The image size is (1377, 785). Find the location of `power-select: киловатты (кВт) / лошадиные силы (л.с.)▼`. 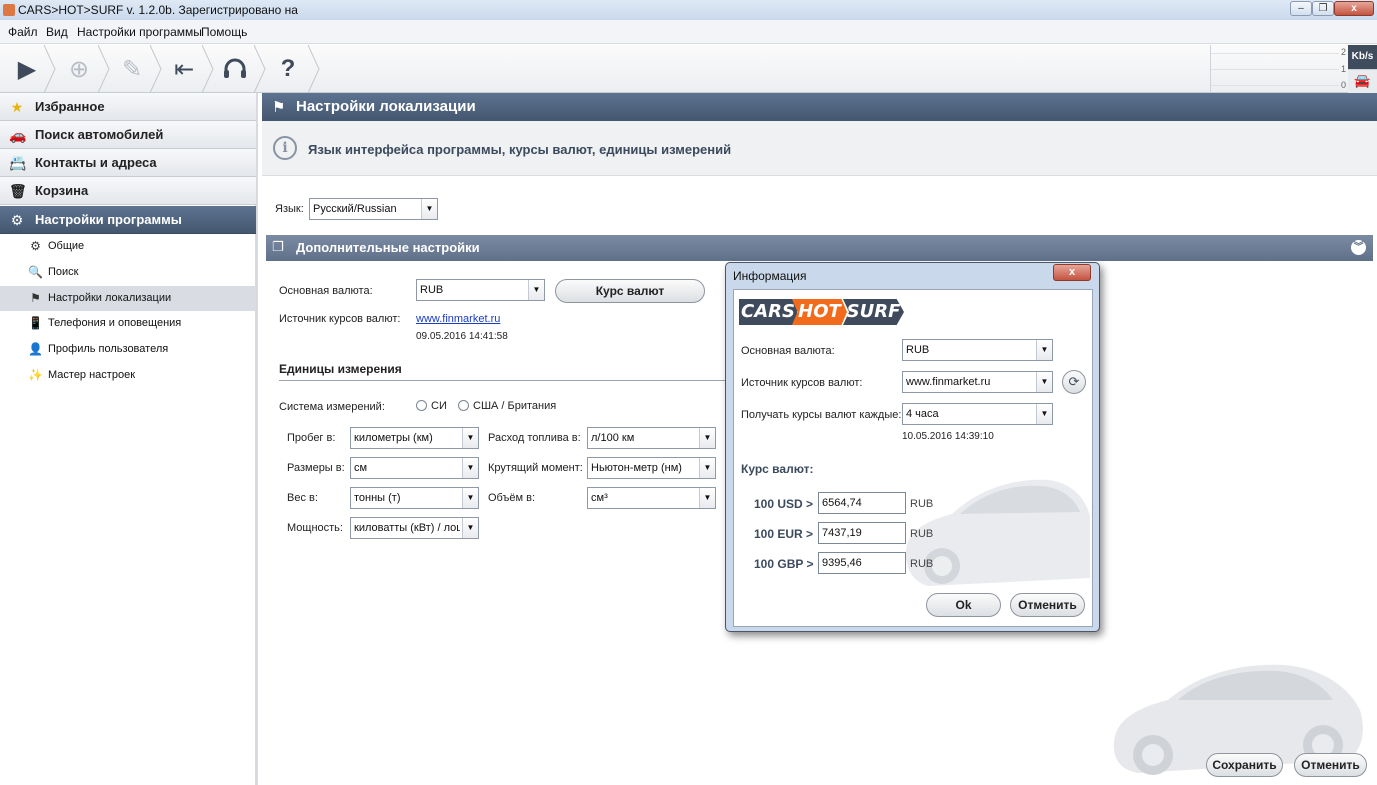

power-select: киловатты (кВт) / лошадиные силы (л.с.)▼ is located at coordinates (414, 528).